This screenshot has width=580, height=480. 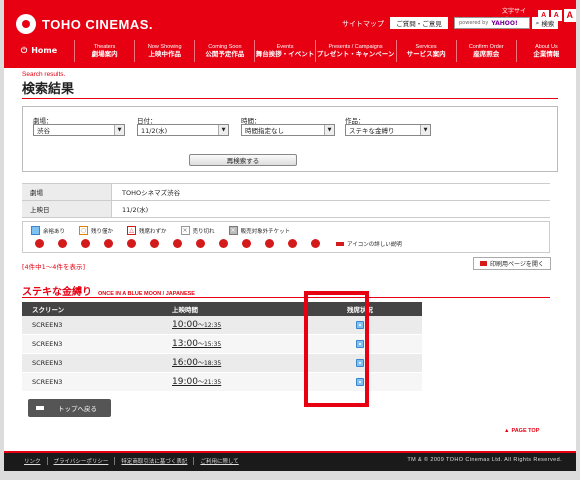 What do you see at coordinates (286, 200) in the screenshot?
I see `selection-info-table: 劇場 TOHOシネマズ渋谷 上映日 11/2(水)` at bounding box center [286, 200].